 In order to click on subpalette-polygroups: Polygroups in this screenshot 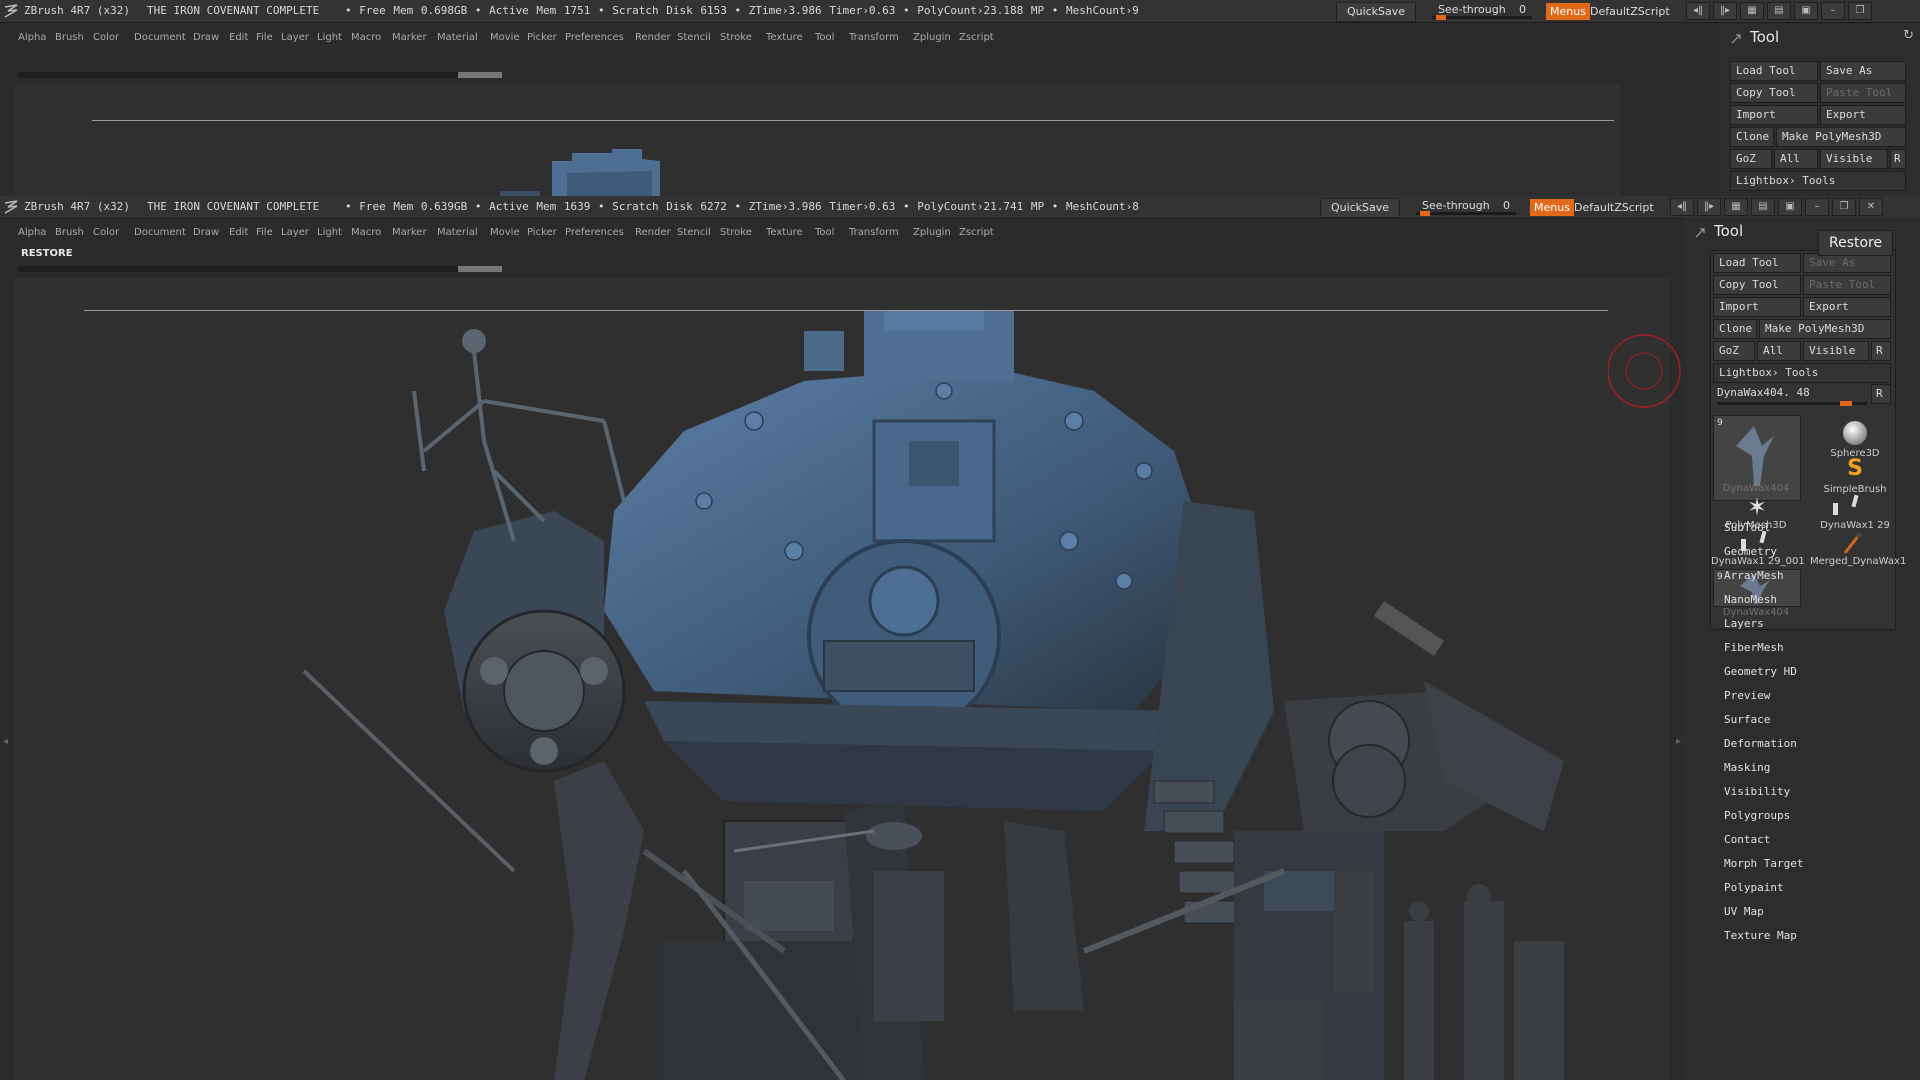, I will do `click(1757, 815)`.